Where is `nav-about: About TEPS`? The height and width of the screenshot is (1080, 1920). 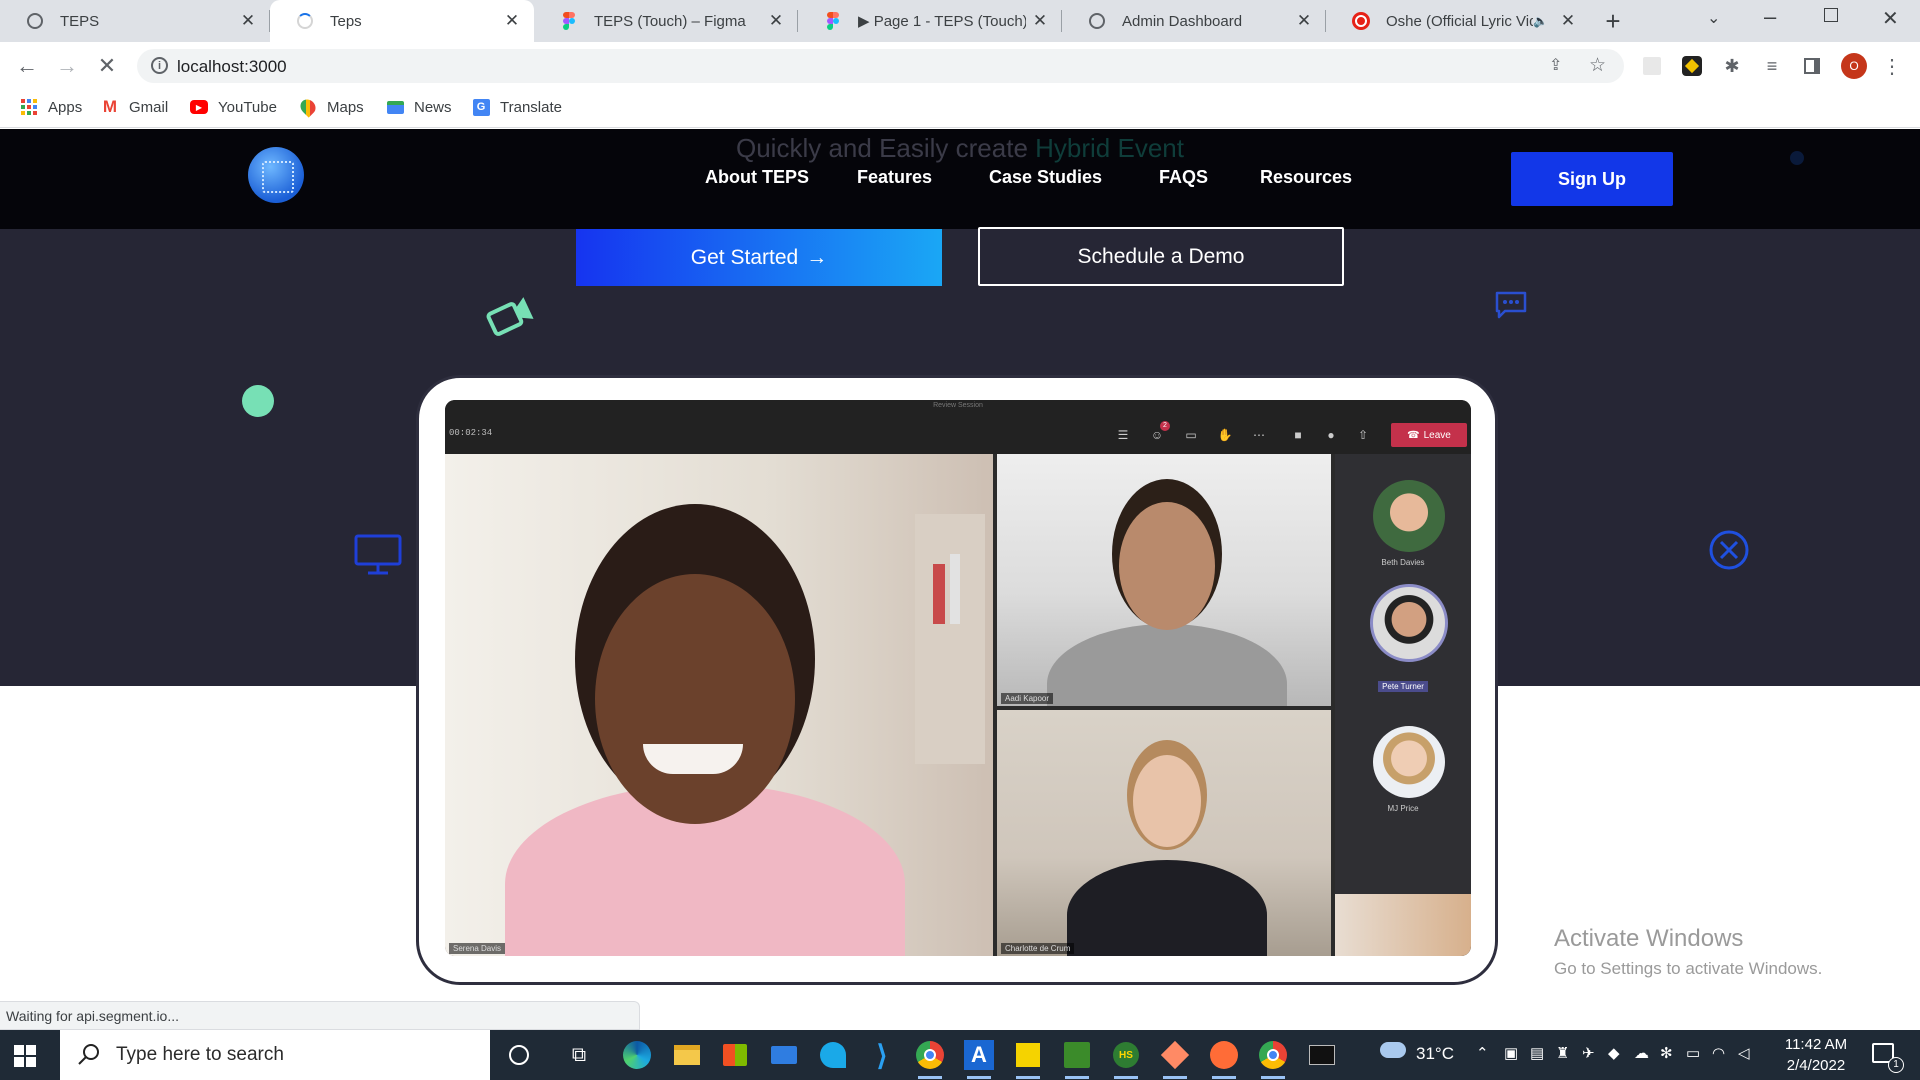 nav-about: About TEPS is located at coordinates (757, 177).